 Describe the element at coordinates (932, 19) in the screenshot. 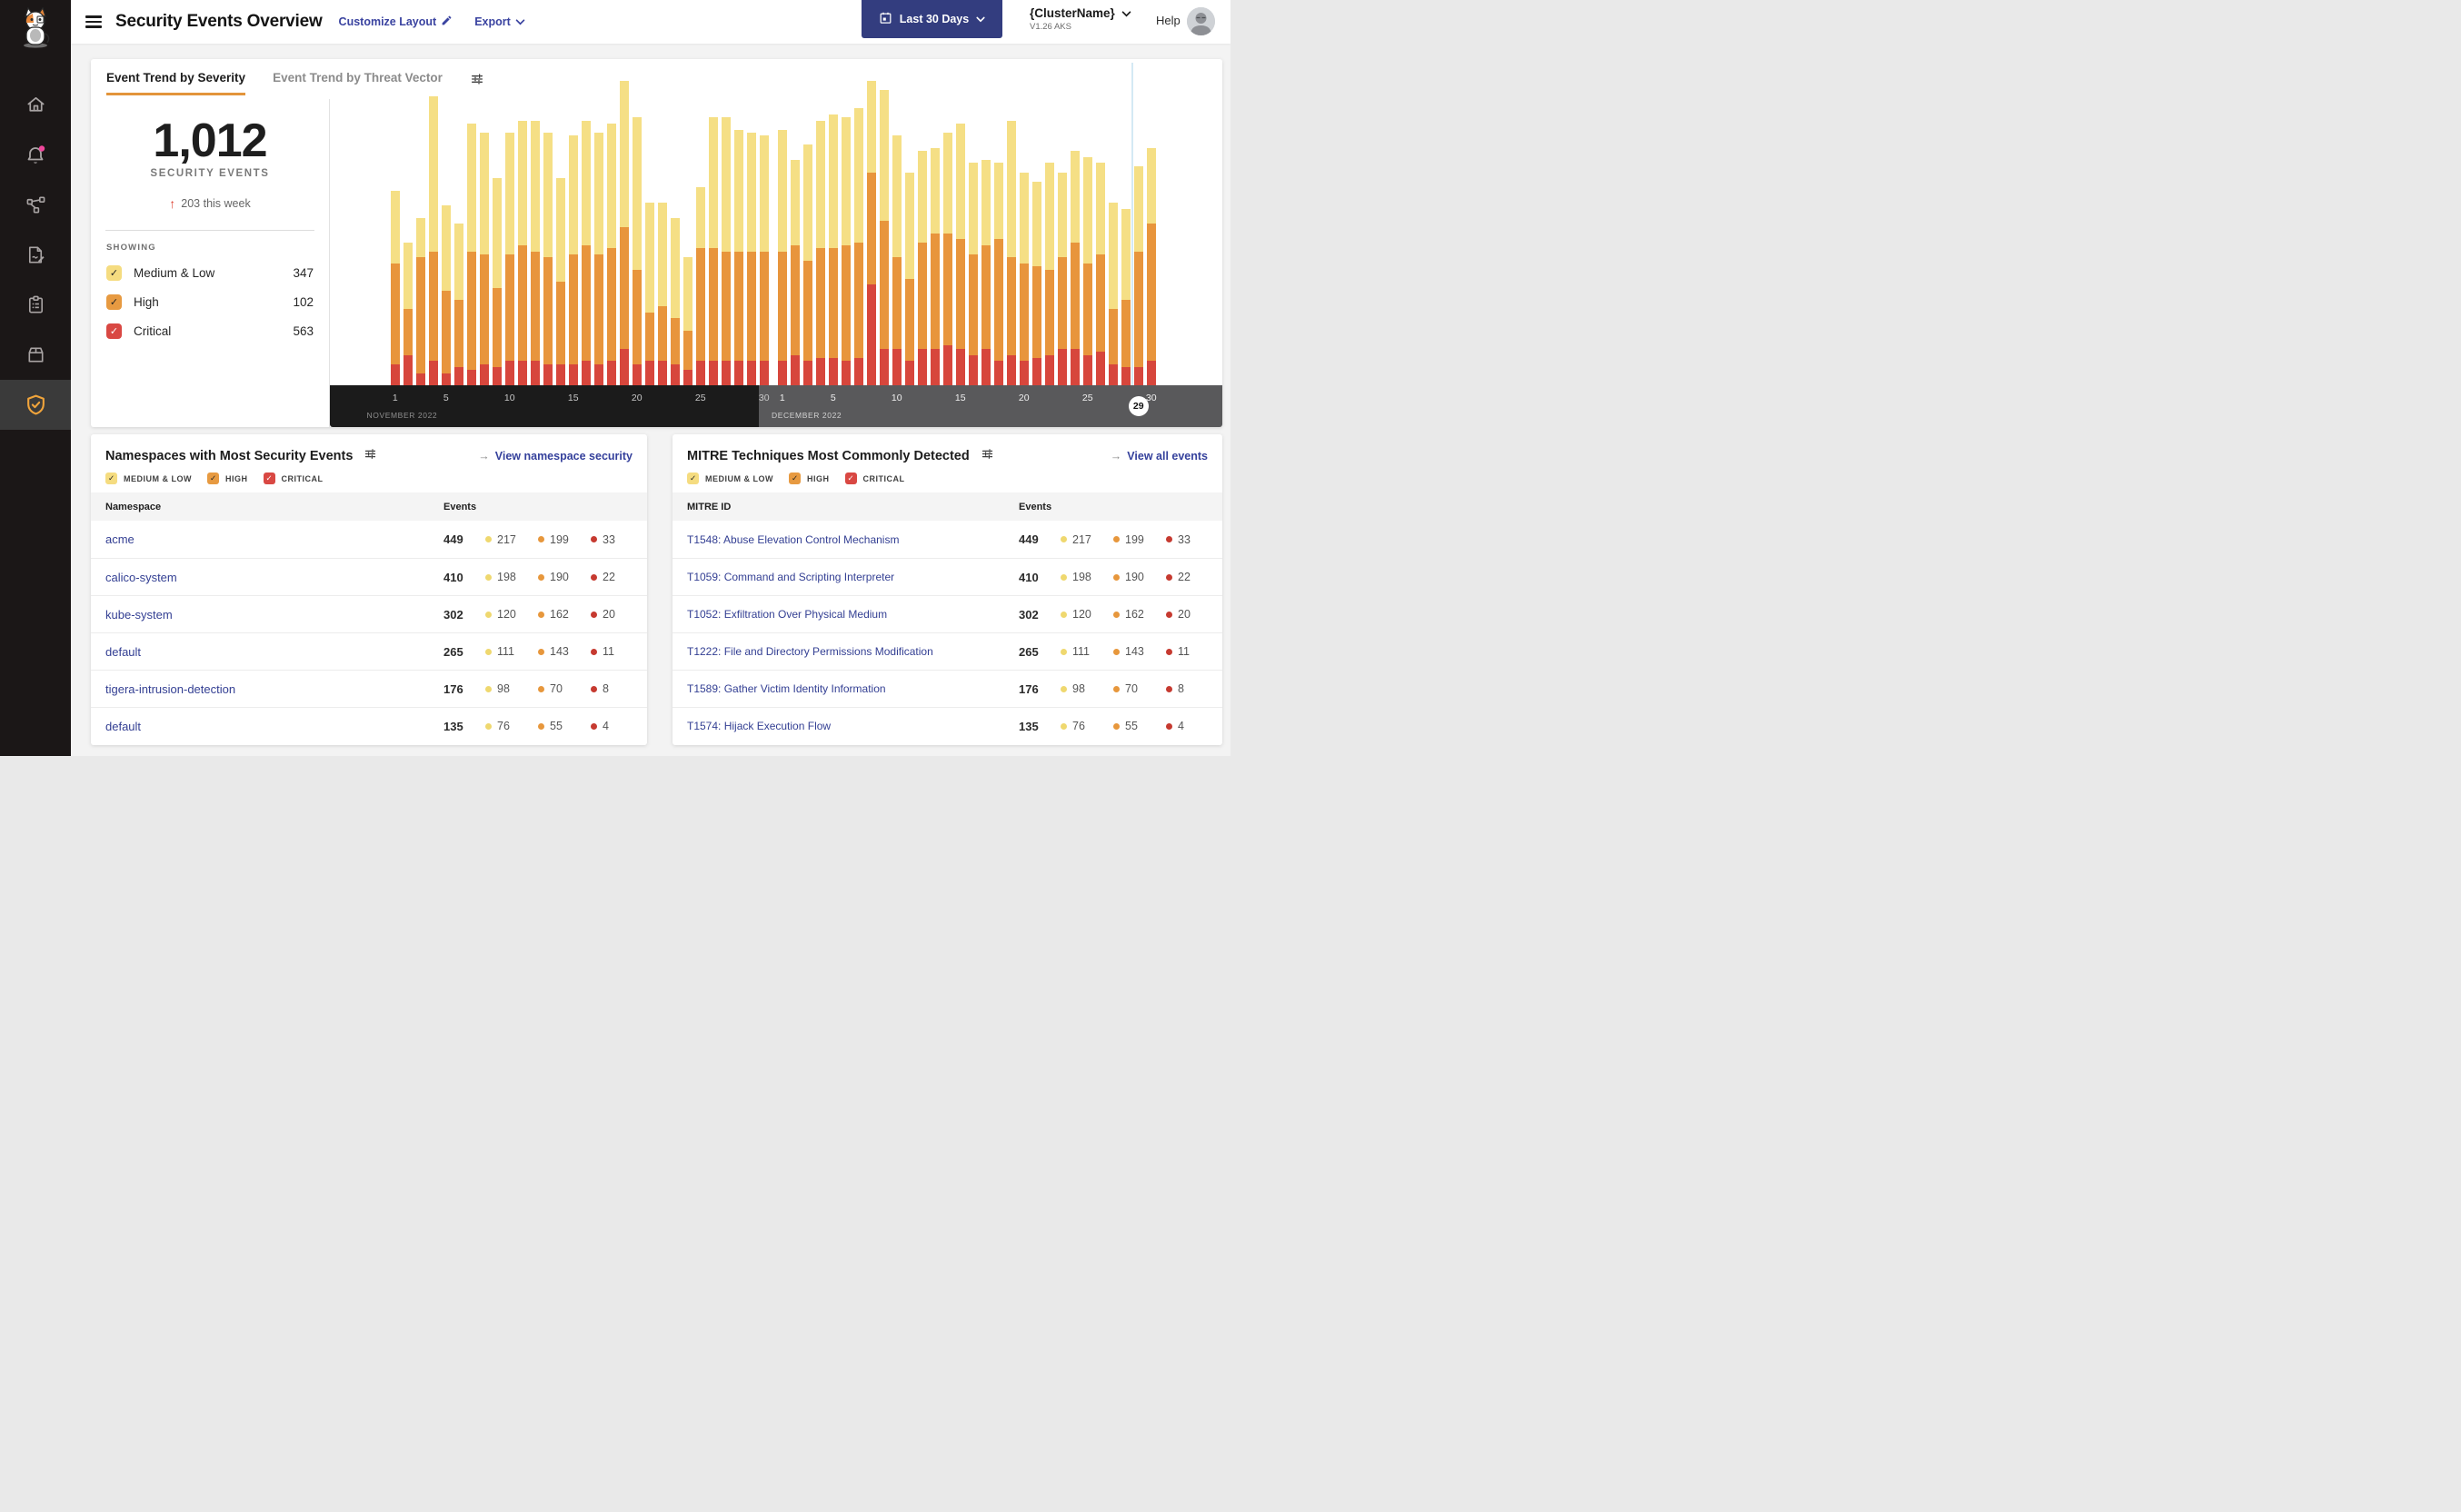

I see `date-range-button: Last 30 Days` at that location.